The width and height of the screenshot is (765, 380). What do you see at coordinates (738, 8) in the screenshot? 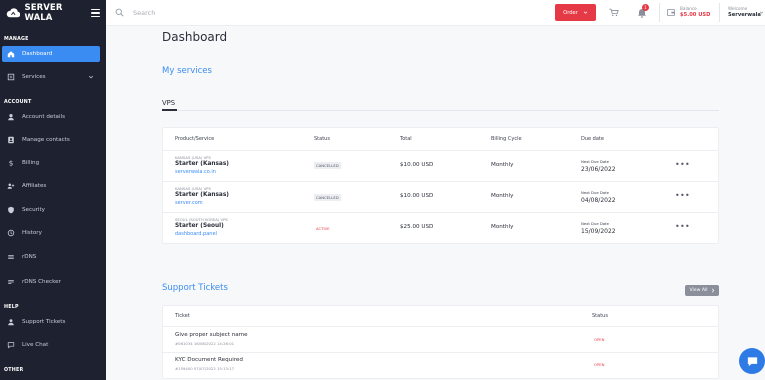
I see `welcome-label: Welcome` at bounding box center [738, 8].